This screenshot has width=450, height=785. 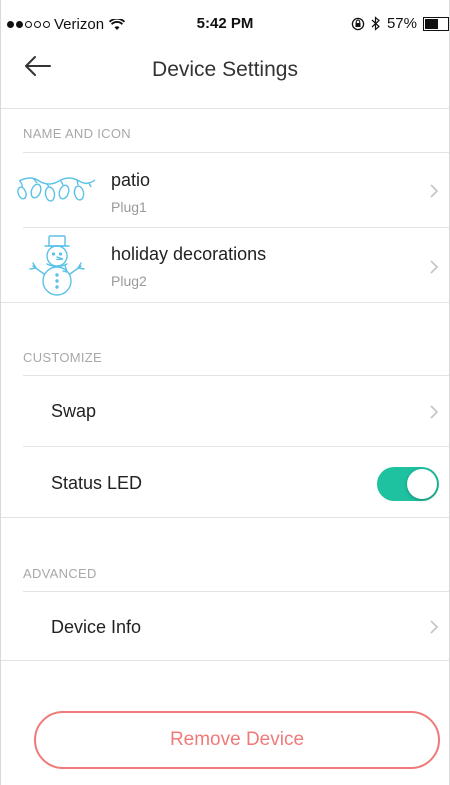 I want to click on remove-device-button: Remove Device, so click(x=237, y=740).